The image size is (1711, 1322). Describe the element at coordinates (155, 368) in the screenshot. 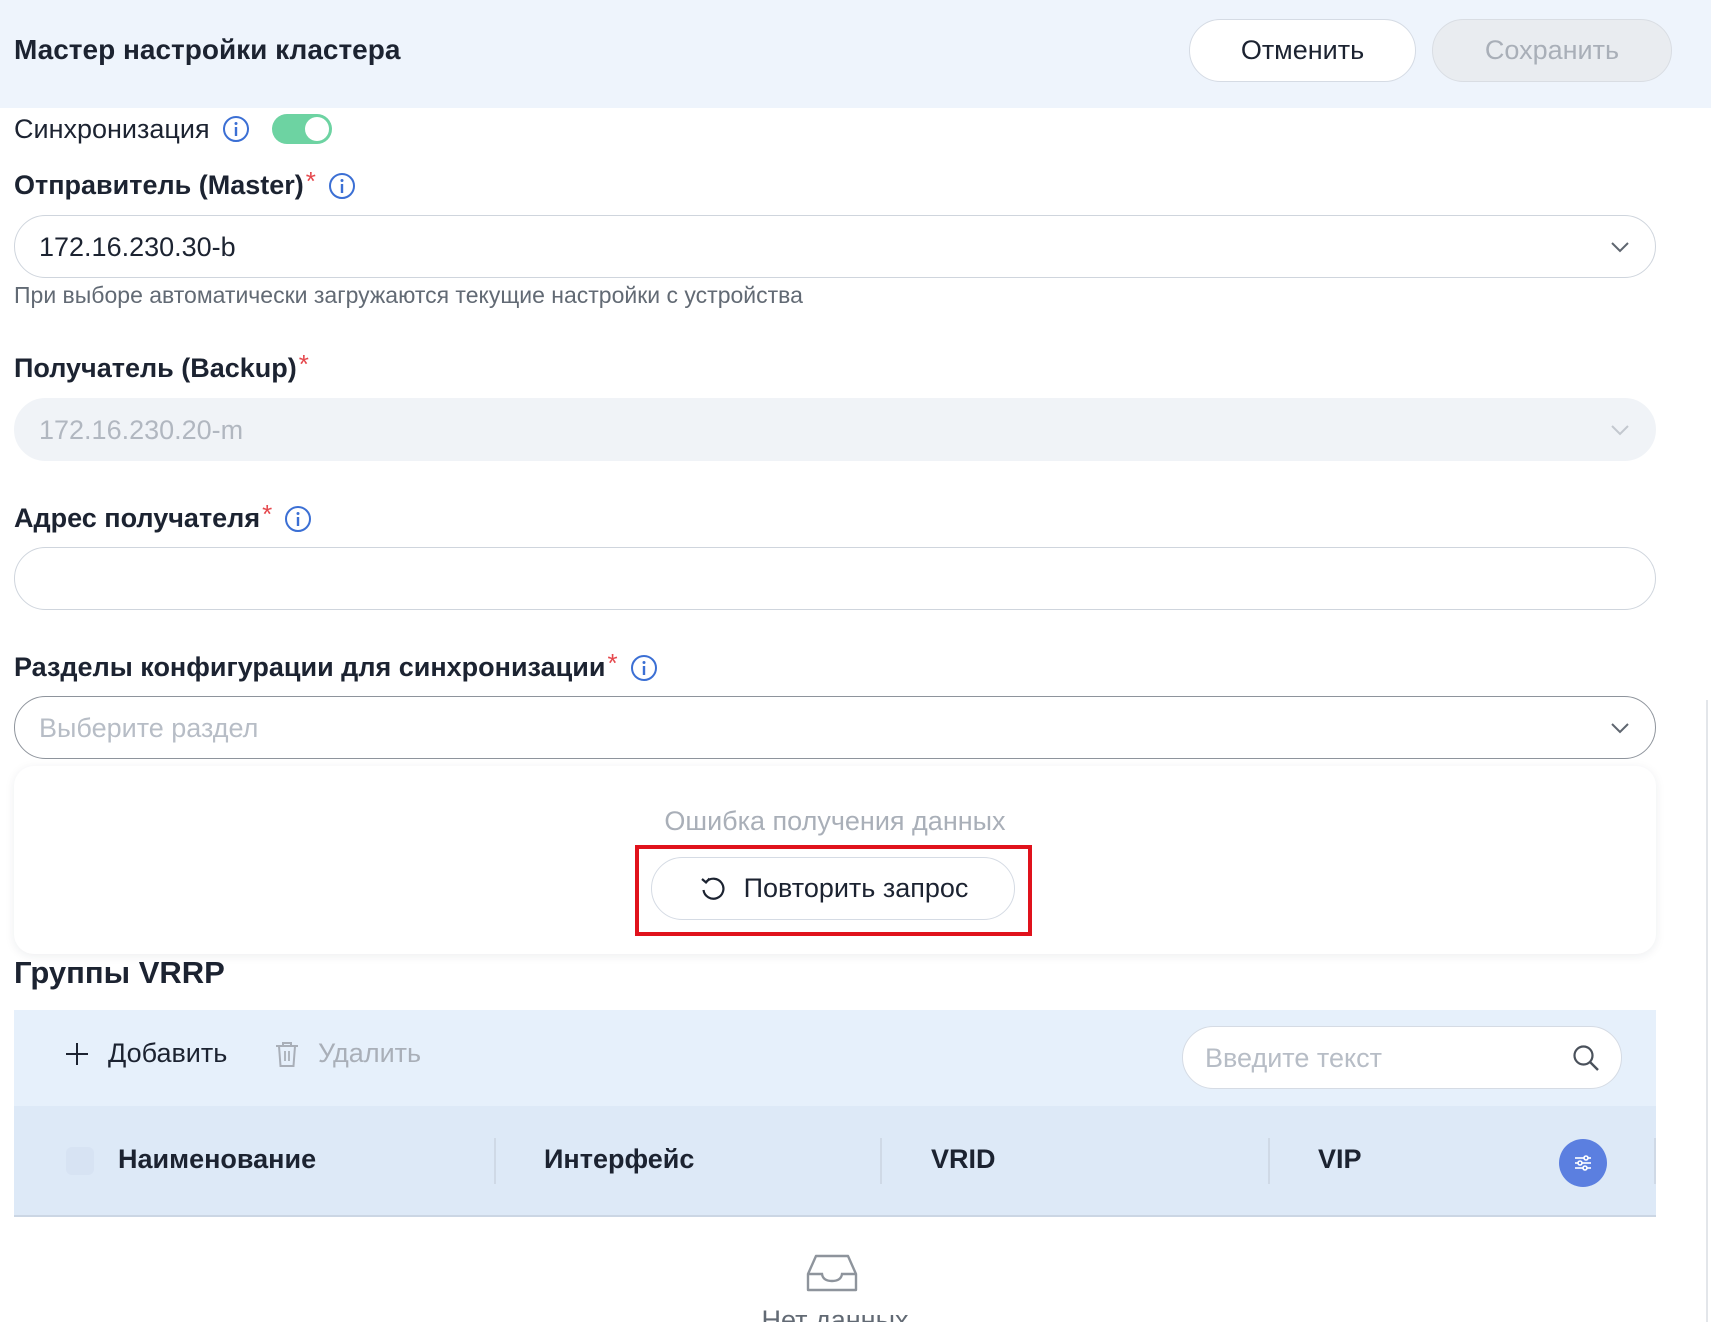

I see `backup-label-text: Получатель (Backup)` at that location.